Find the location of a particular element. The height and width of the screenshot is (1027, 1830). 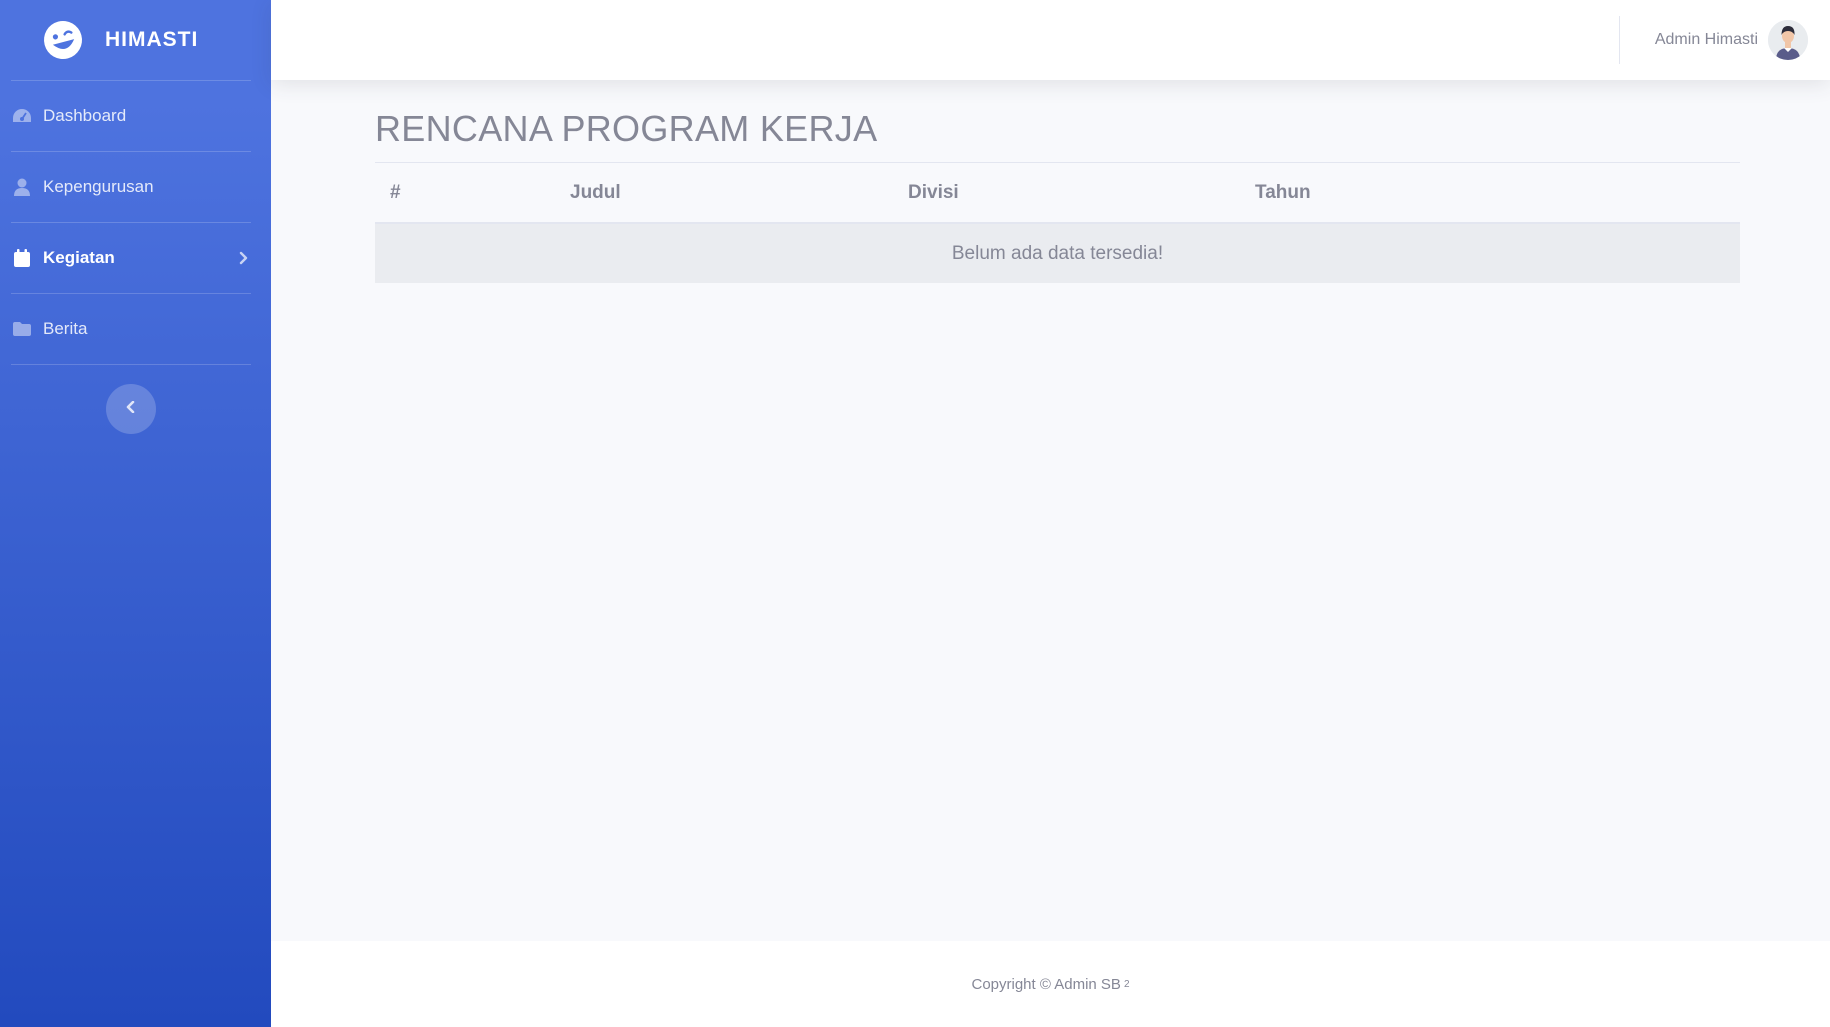

copyright-text: Copyright © Admin SB is located at coordinates (1046, 984).